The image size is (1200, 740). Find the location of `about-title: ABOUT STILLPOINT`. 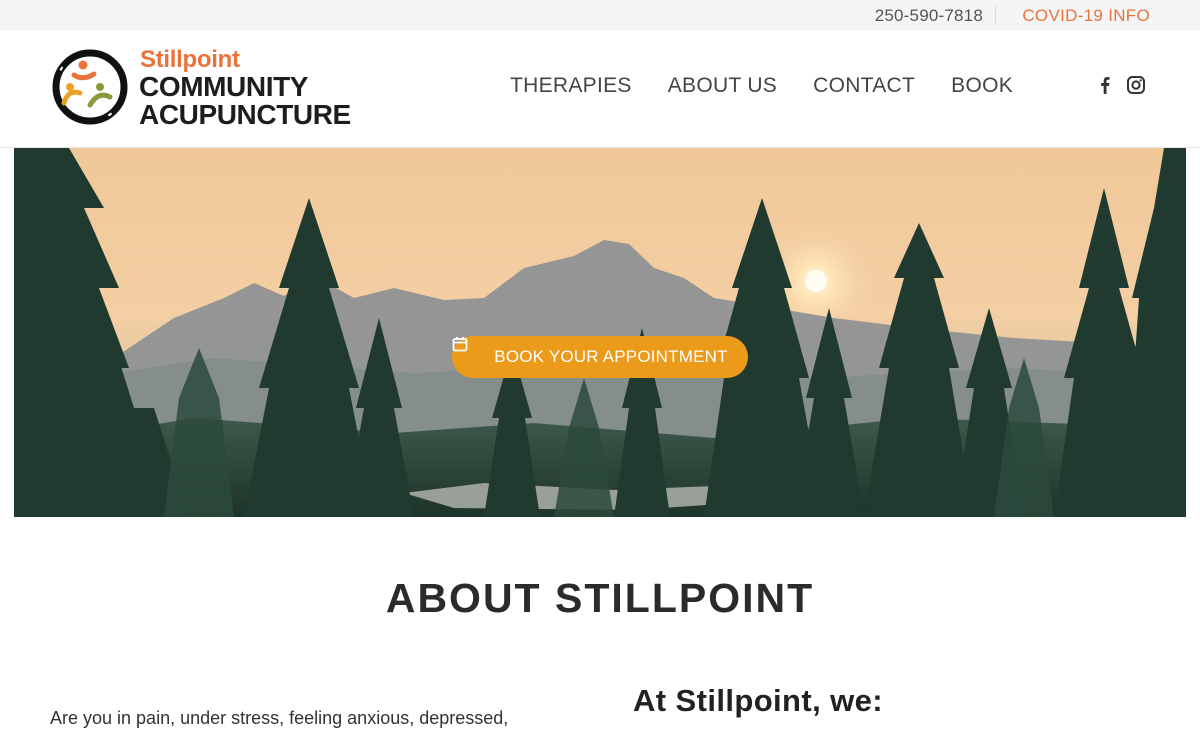

about-title: ABOUT STILLPOINT is located at coordinates (600, 598).